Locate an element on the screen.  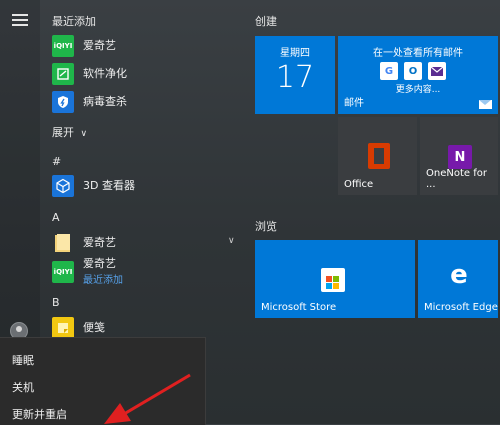
envelope-icon is located at coordinates (485, 104).